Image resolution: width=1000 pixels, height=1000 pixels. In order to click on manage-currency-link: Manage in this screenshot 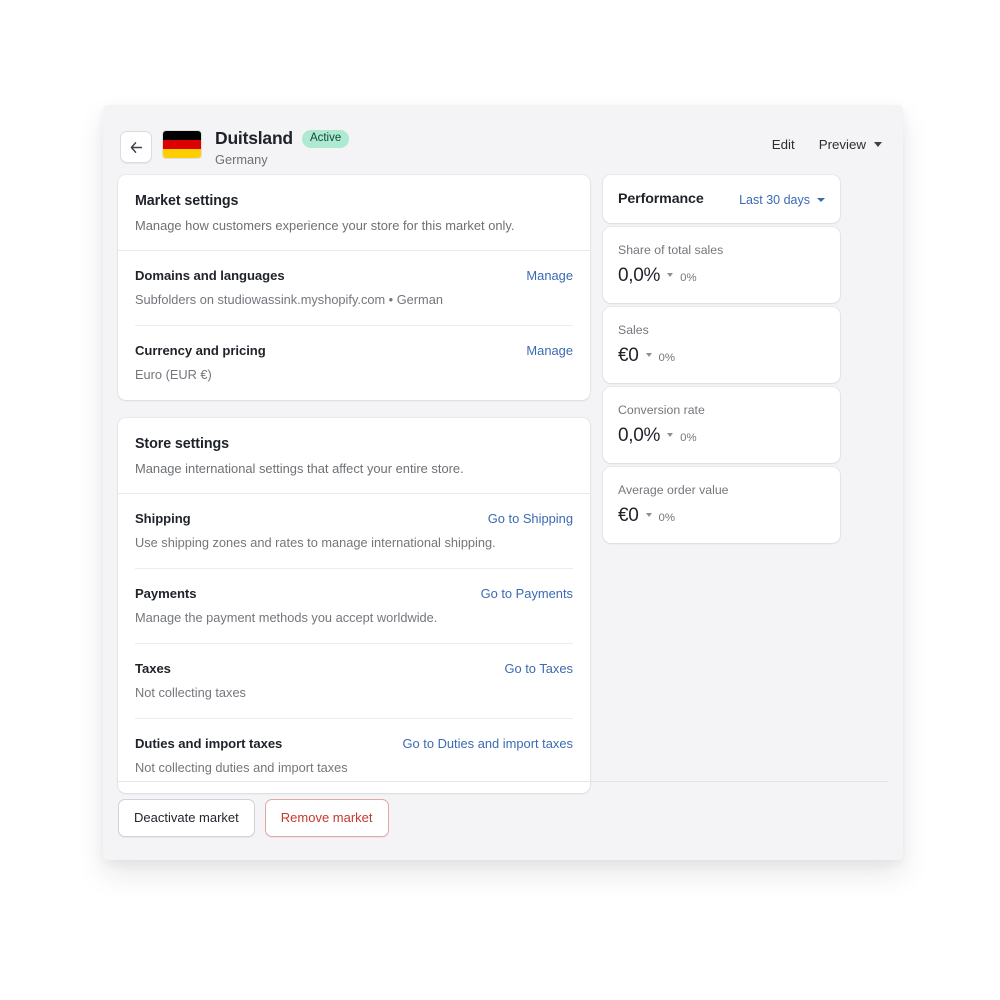, I will do `click(549, 350)`.